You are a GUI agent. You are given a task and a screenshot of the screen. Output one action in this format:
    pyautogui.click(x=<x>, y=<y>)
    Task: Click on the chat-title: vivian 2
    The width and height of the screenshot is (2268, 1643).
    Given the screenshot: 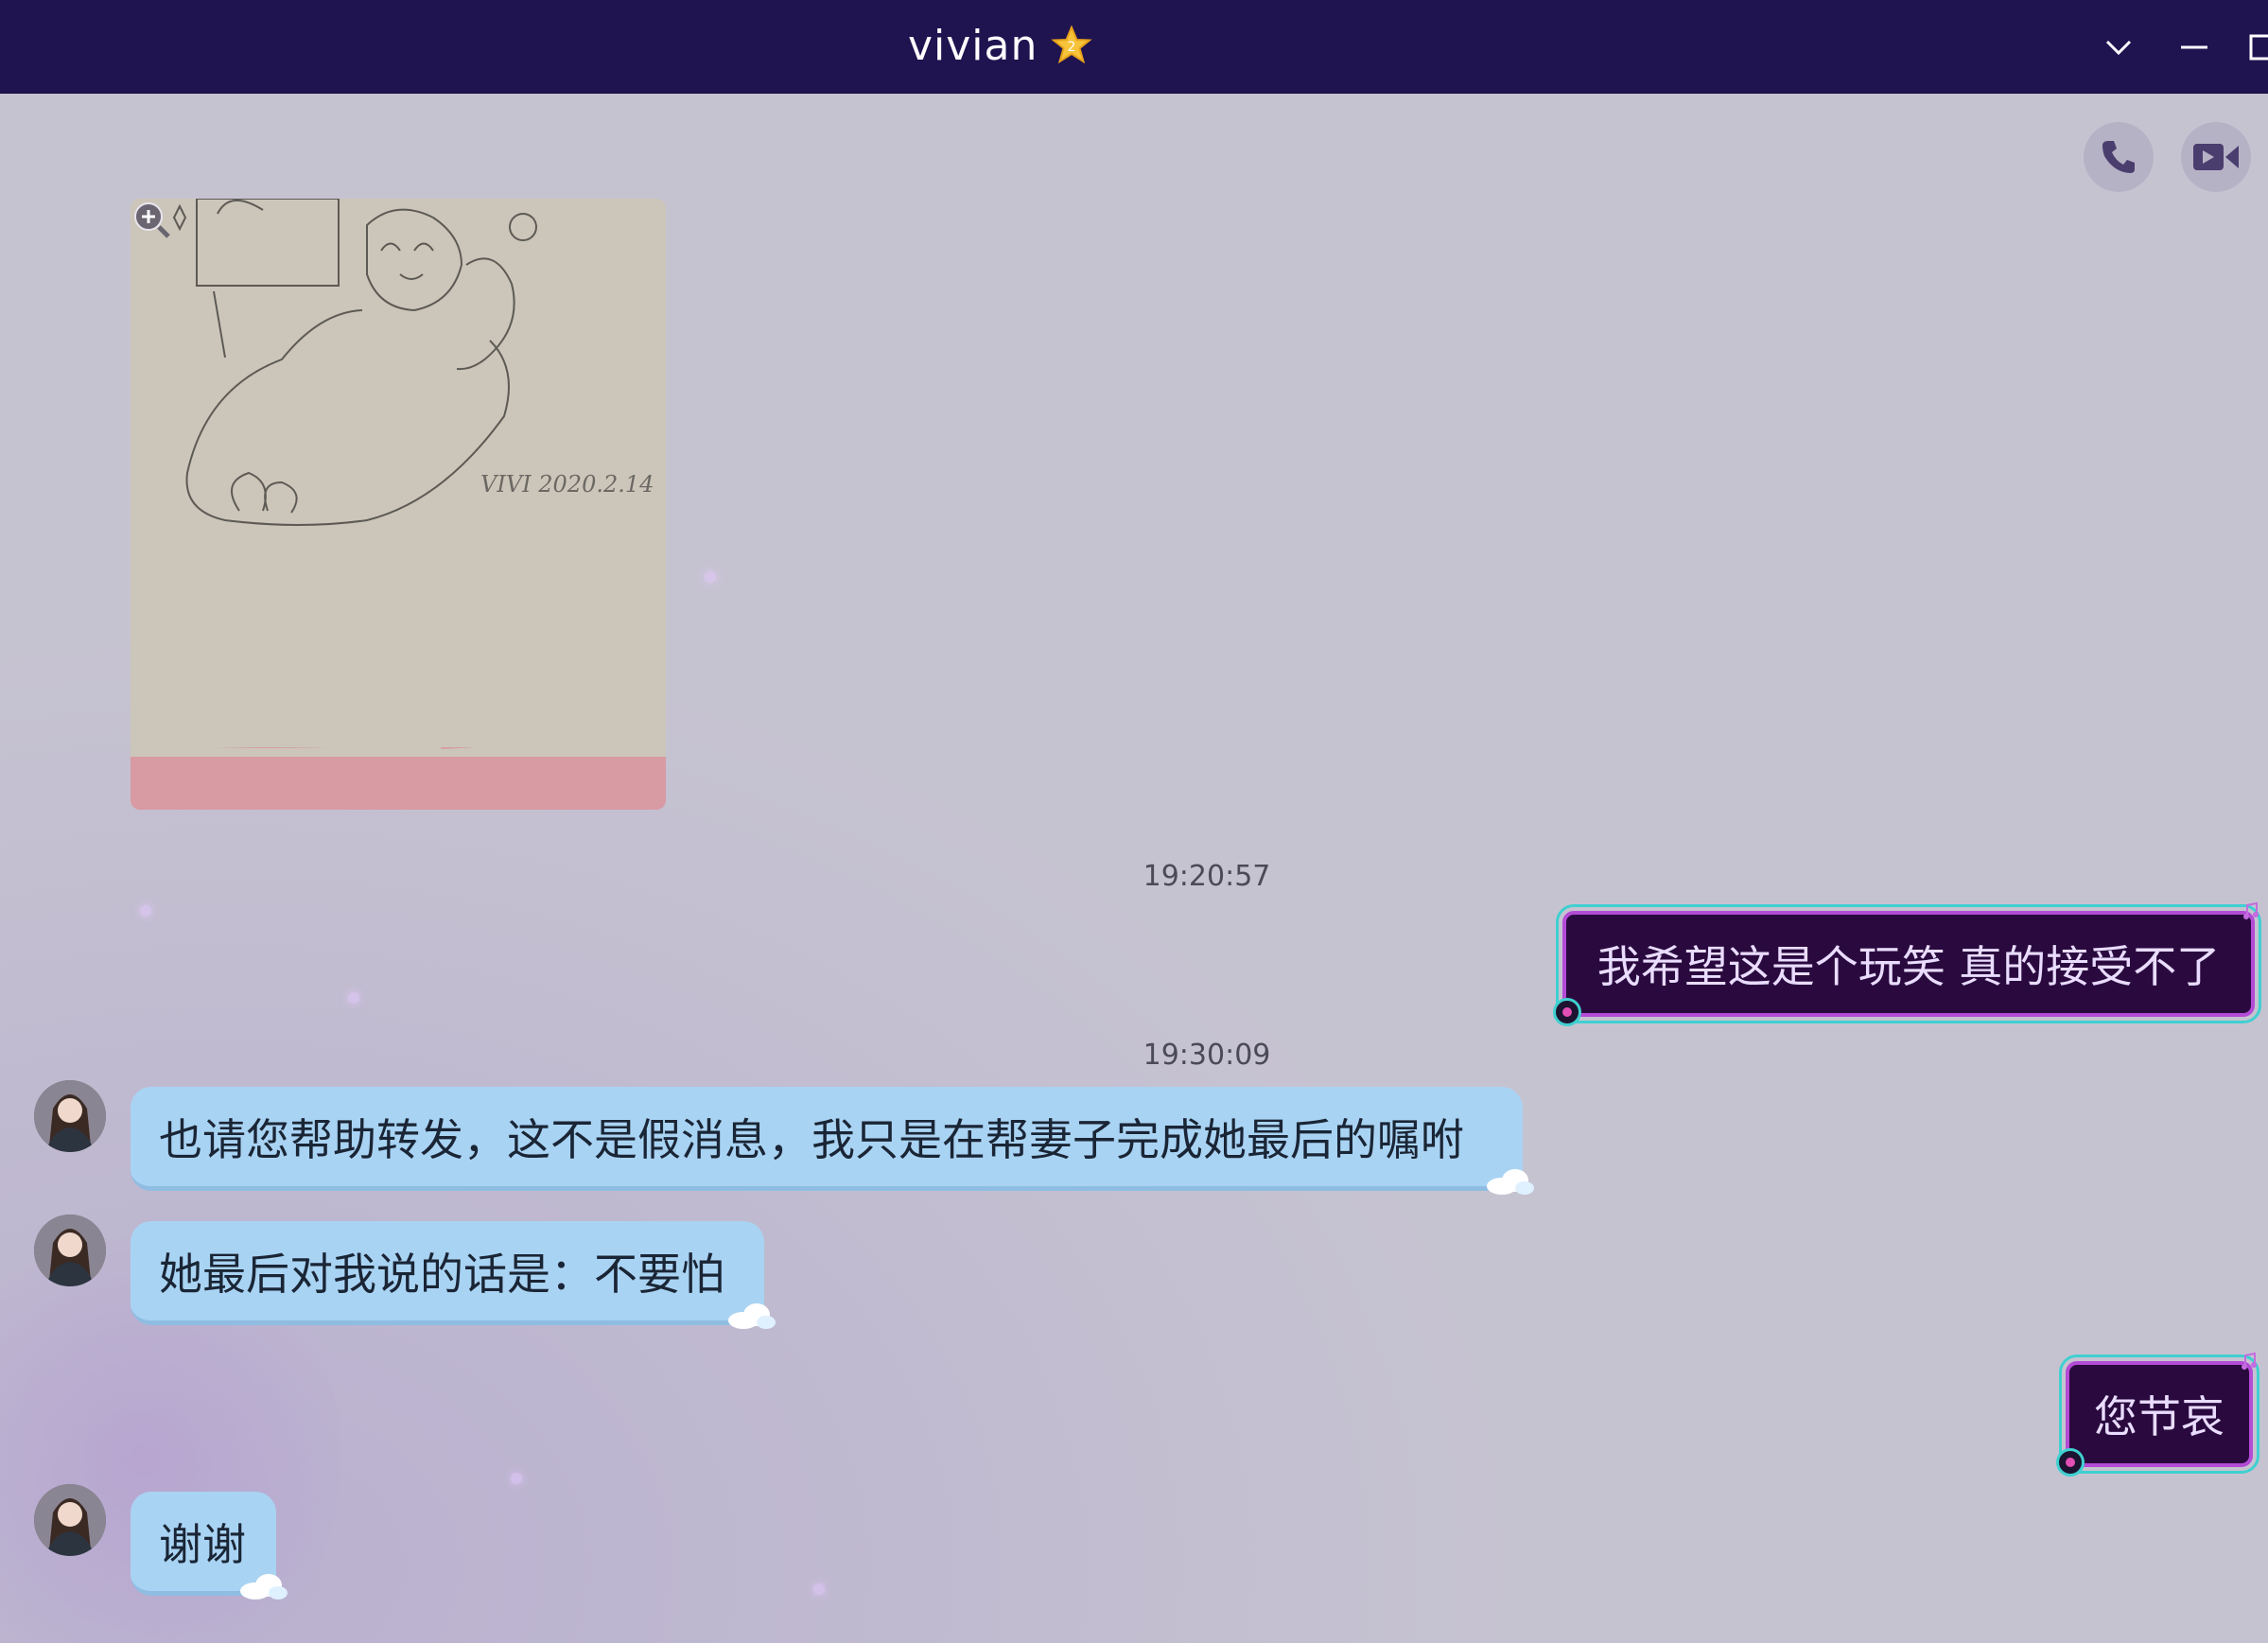 What is the action you would take?
    pyautogui.click(x=1000, y=45)
    